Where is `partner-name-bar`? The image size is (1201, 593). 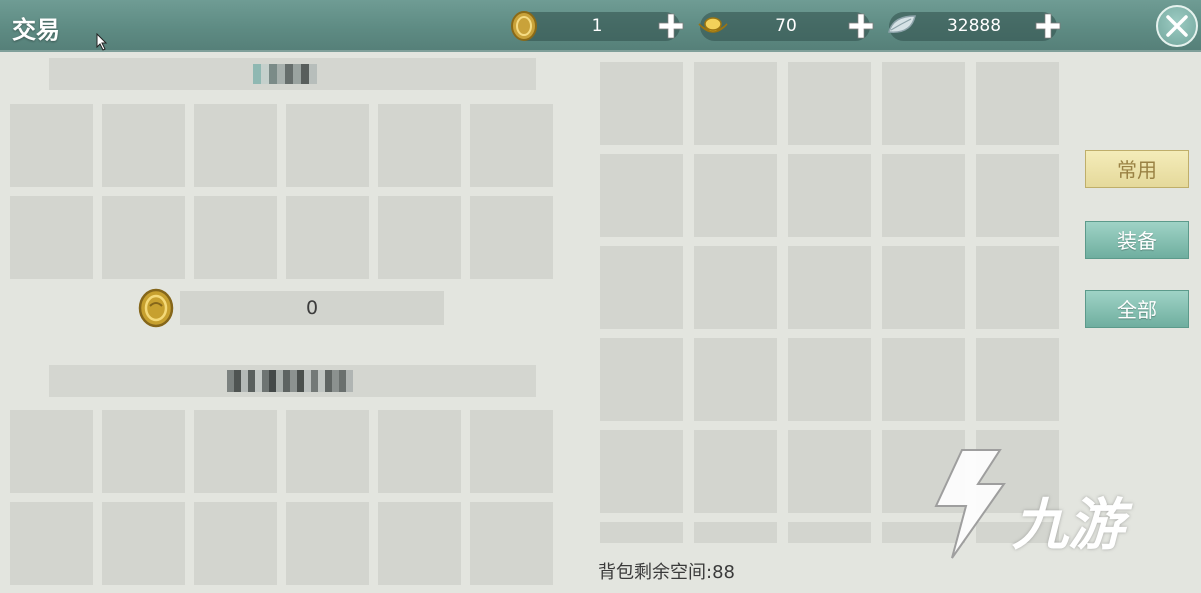
partner-name-bar is located at coordinates (292, 381).